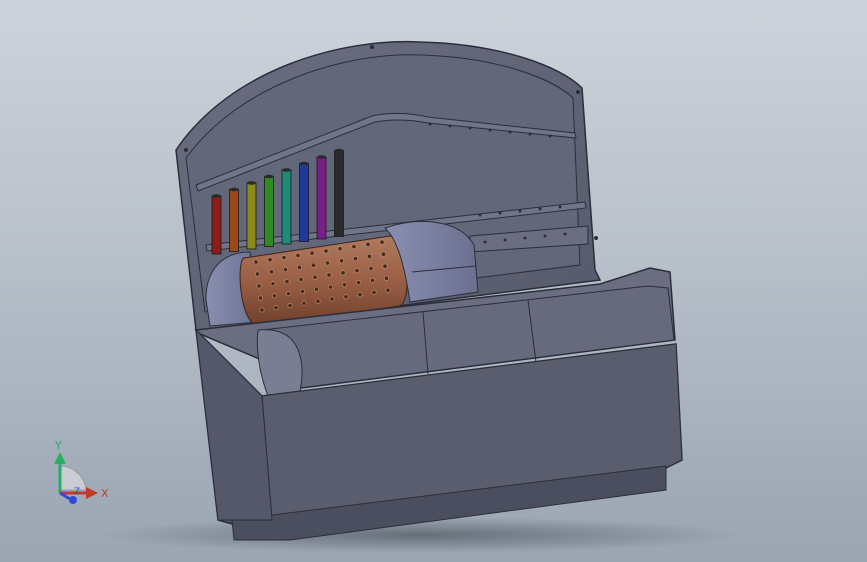 The width and height of the screenshot is (867, 562). Describe the element at coordinates (77, 492) in the screenshot. I see `z-axis-label: Z` at that location.